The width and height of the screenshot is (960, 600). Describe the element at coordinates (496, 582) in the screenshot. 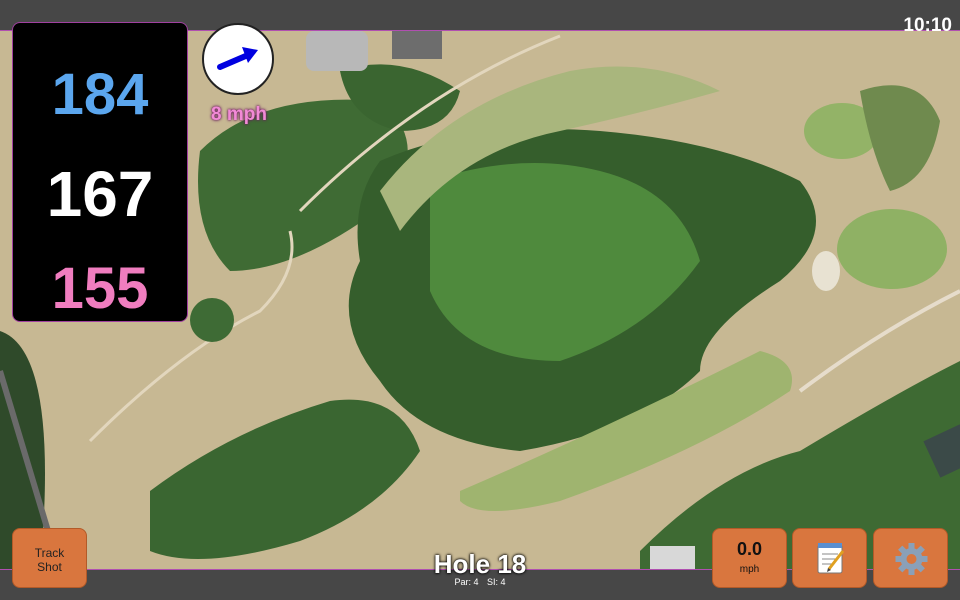

I see `hole-stroke-index: SI: 4` at that location.